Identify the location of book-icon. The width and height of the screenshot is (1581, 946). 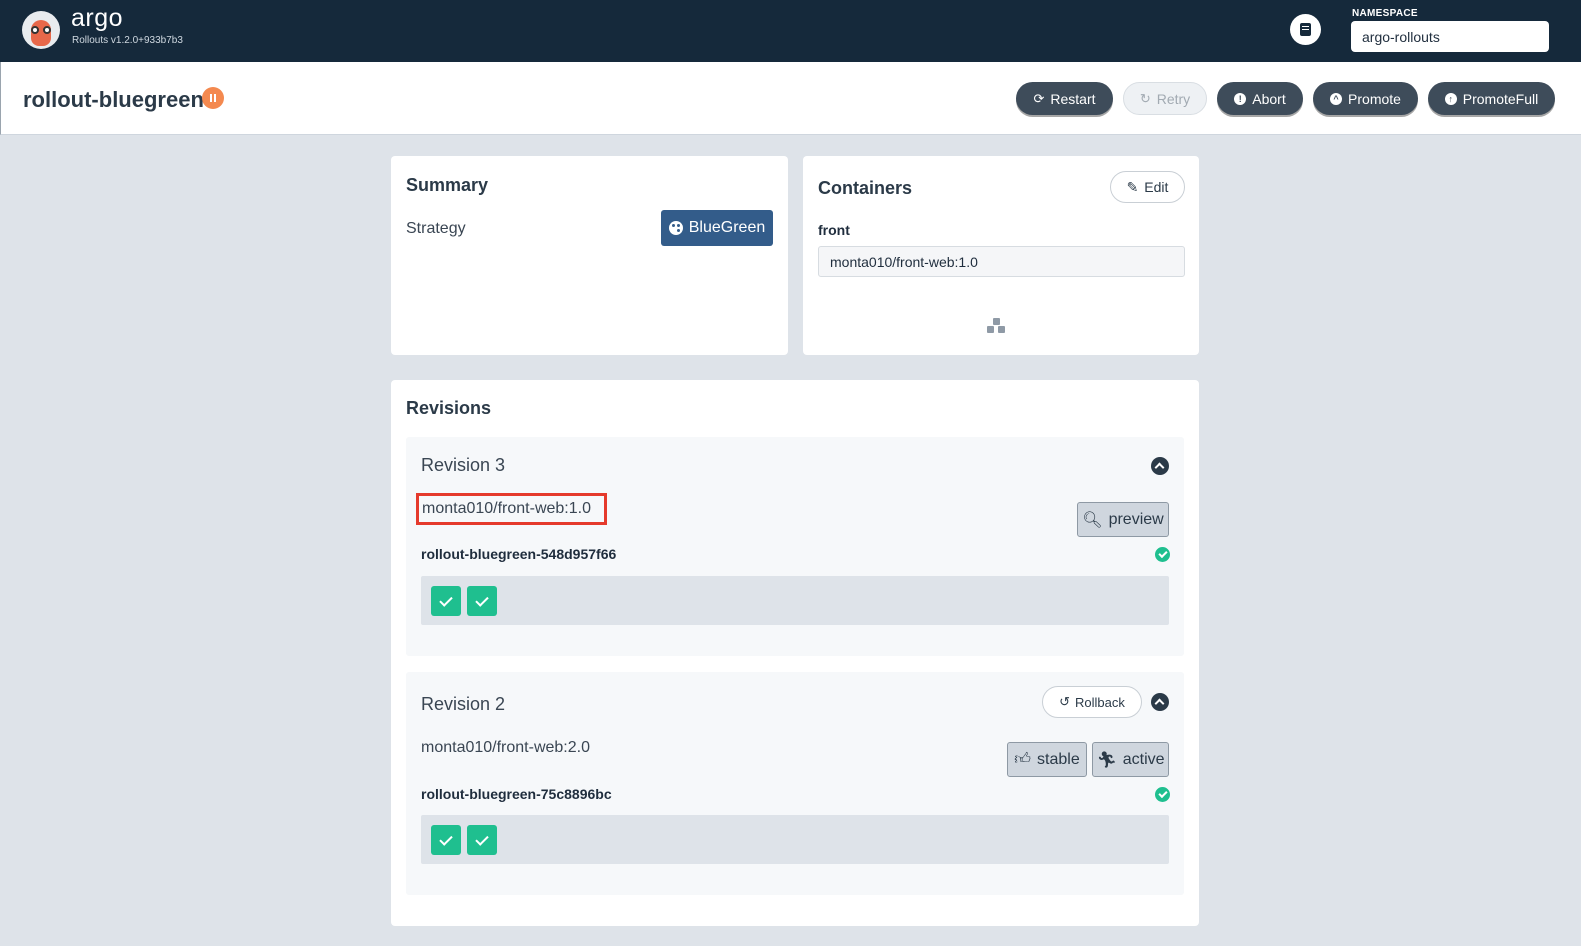
(1305, 29).